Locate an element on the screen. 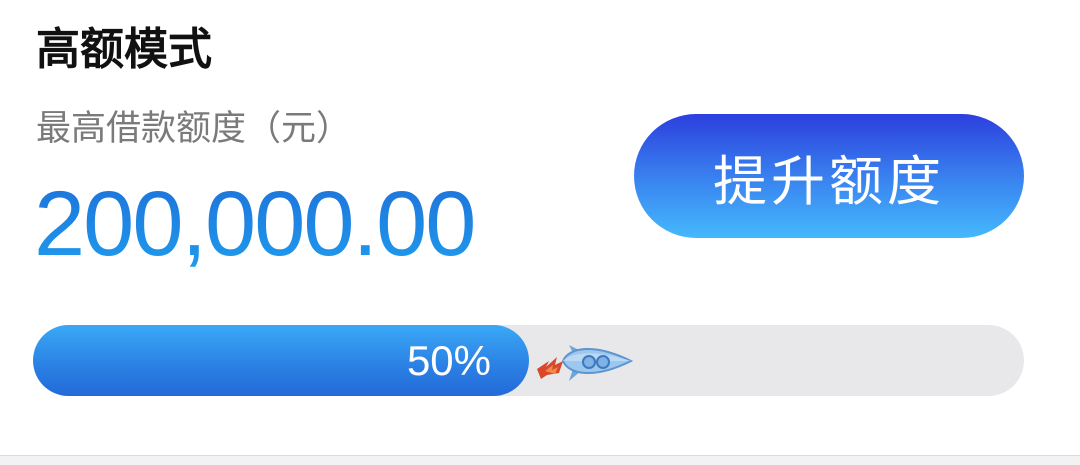  progress-label: 50% is located at coordinates (448, 360).